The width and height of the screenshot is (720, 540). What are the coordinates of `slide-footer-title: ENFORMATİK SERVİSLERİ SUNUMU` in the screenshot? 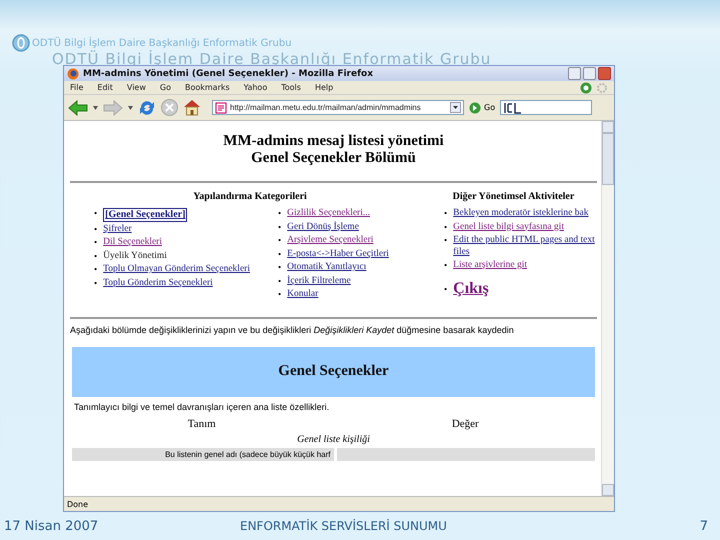 It's located at (343, 526).